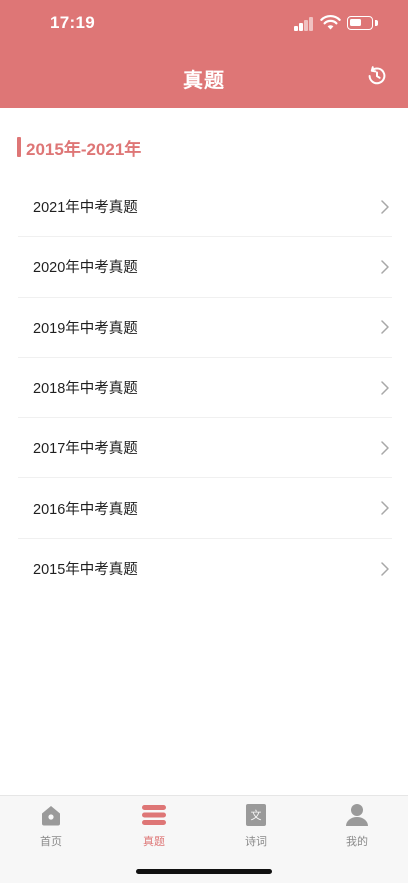 The width and height of the screenshot is (408, 883). I want to click on list-item-2019: 2019年中考真题, so click(205, 328).